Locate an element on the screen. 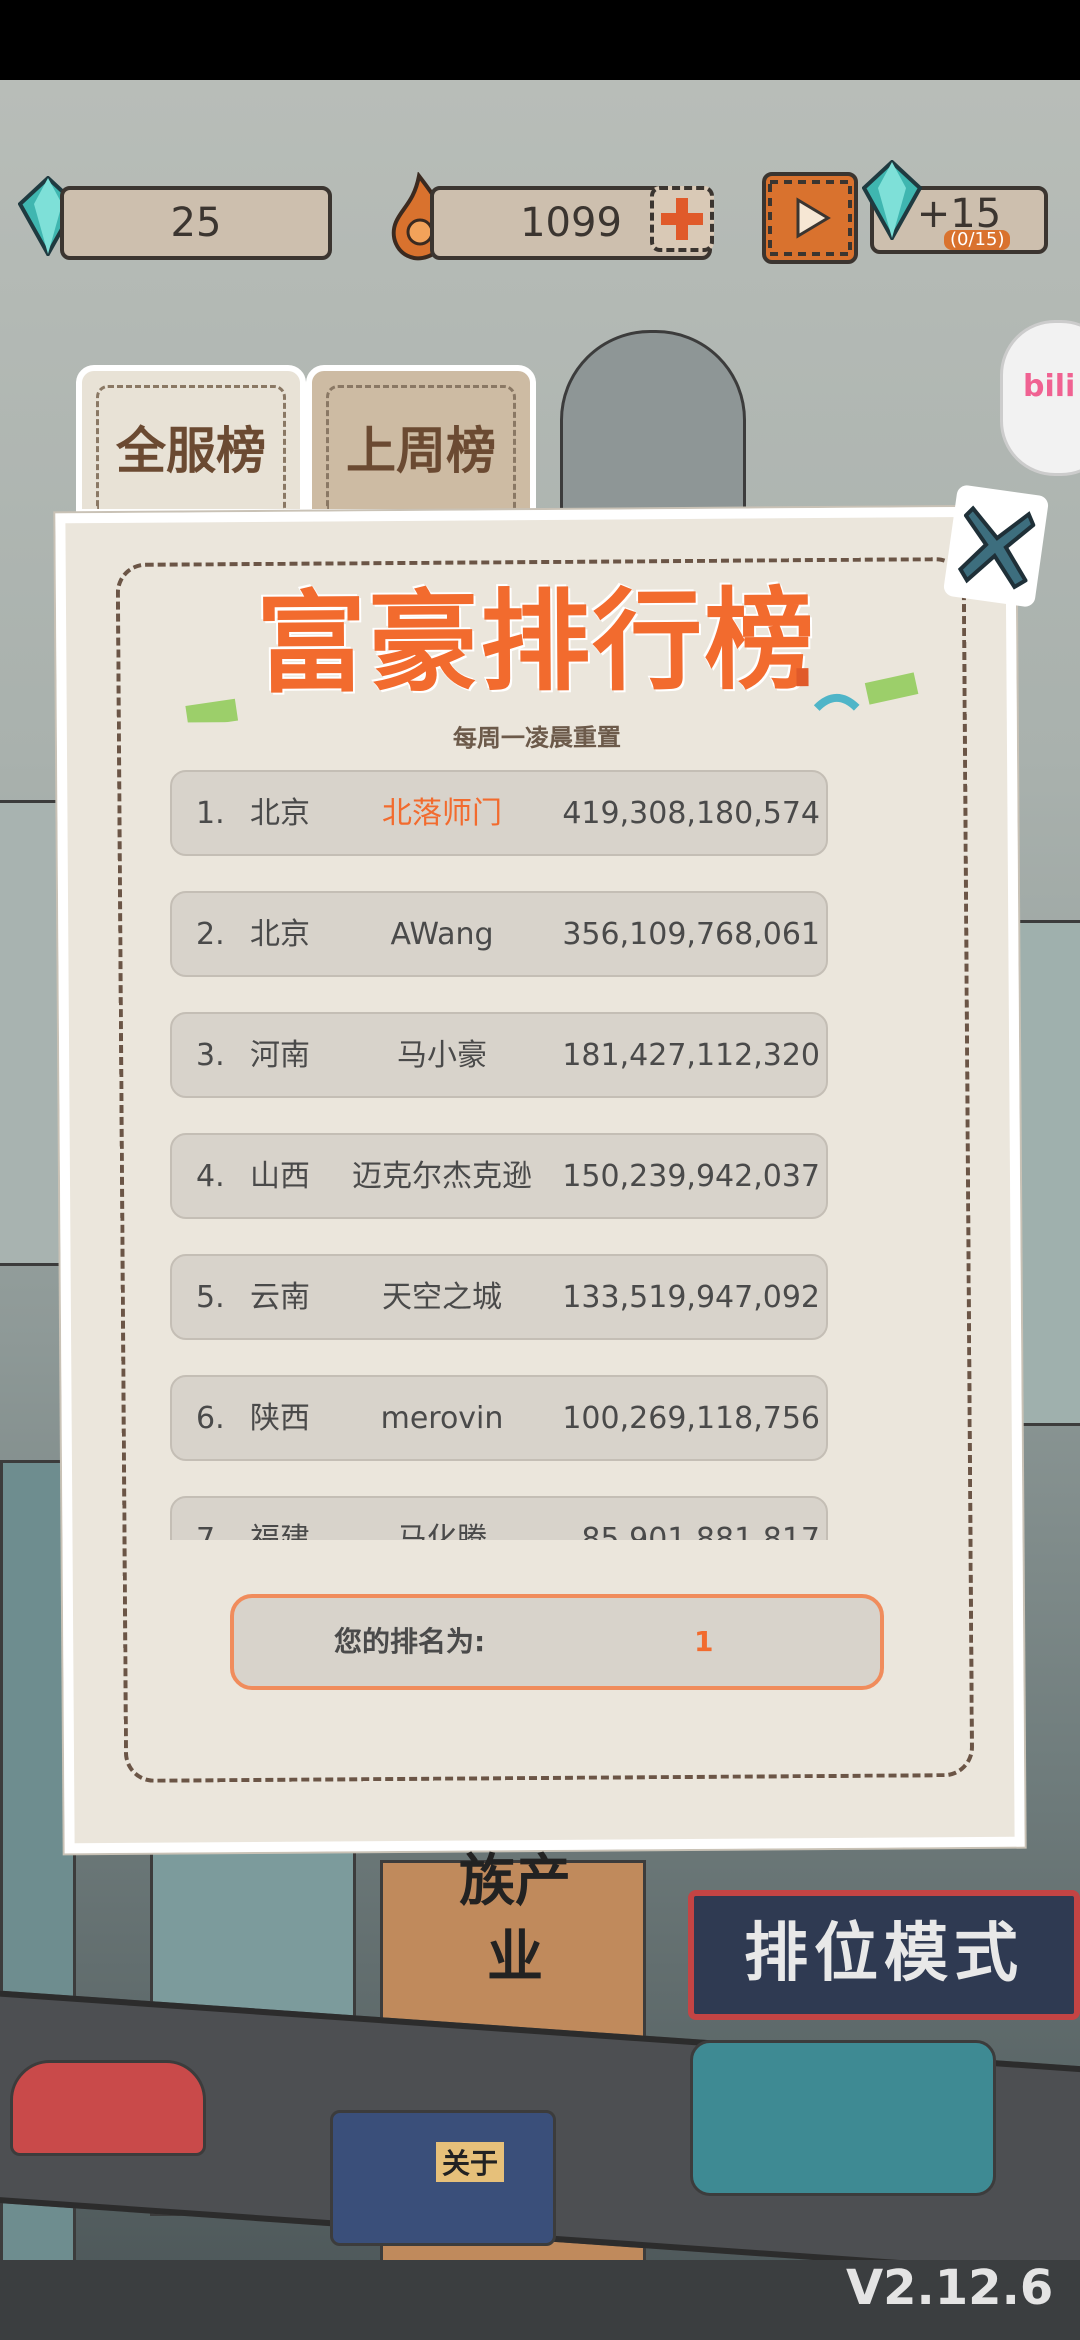 The image size is (1080, 2340). leaderboard-row: 6. 陕西 merovin 100,269,118,756 is located at coordinates (499, 1418).